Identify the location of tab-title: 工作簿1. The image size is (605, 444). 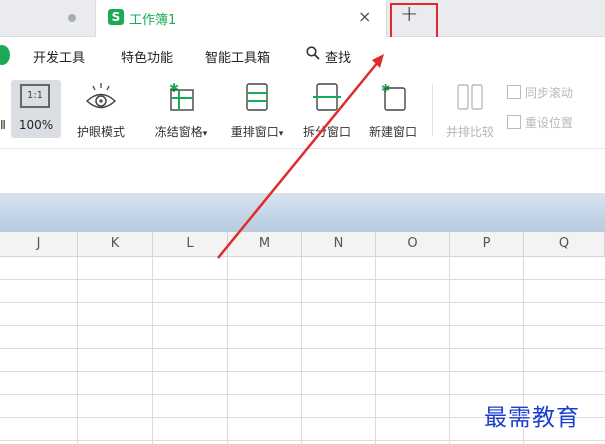
(153, 20).